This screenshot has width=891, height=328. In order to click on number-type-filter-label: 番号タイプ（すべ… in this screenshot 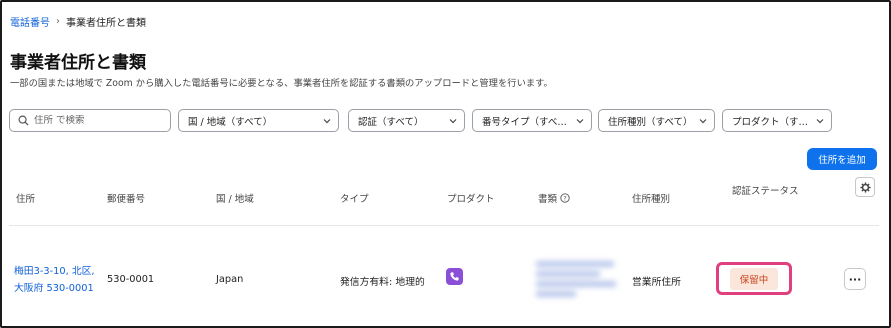, I will do `click(524, 122)`.